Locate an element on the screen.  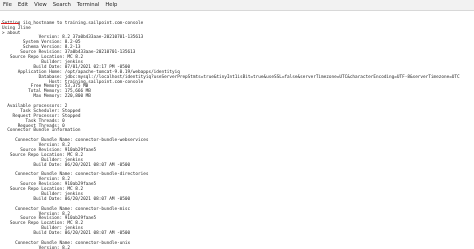
menu-search: Search is located at coordinates (62, 5).